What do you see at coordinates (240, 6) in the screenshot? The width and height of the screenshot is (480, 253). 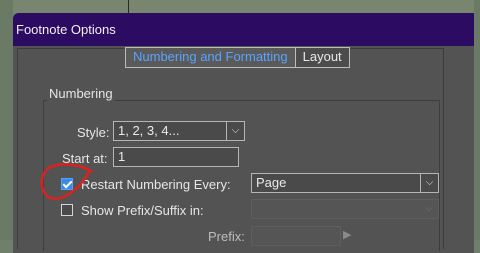 I see `background-window-edge` at bounding box center [240, 6].